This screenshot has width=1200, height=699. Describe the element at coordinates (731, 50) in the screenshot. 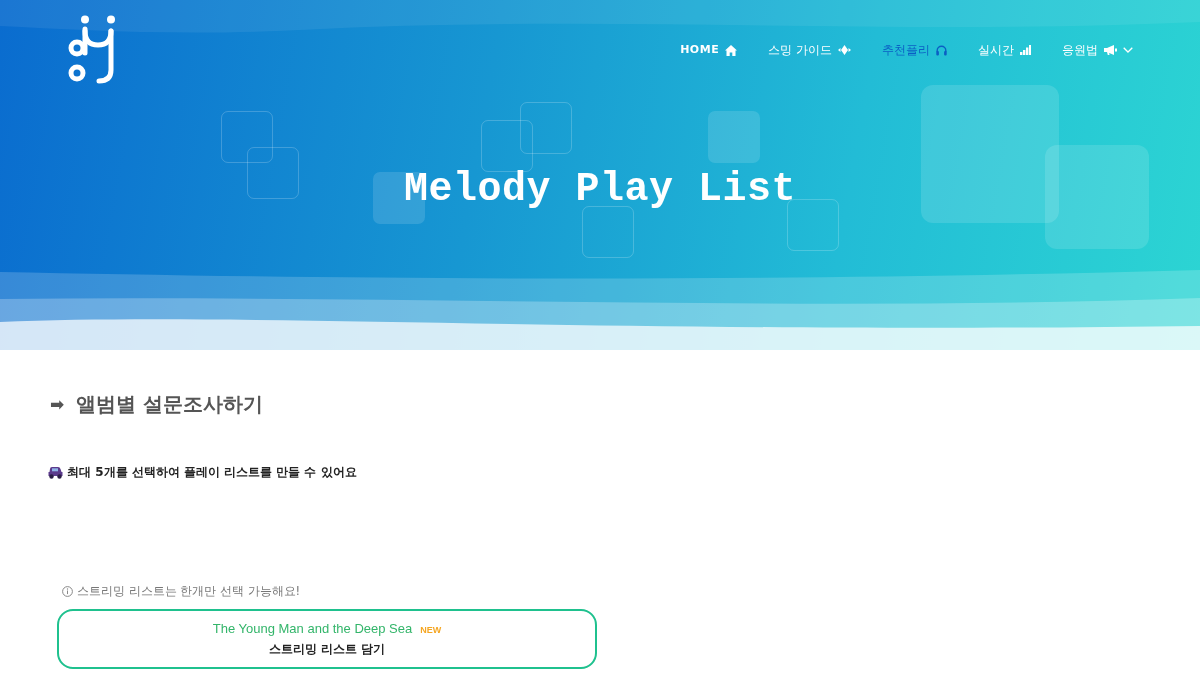

I see `home-icon` at that location.